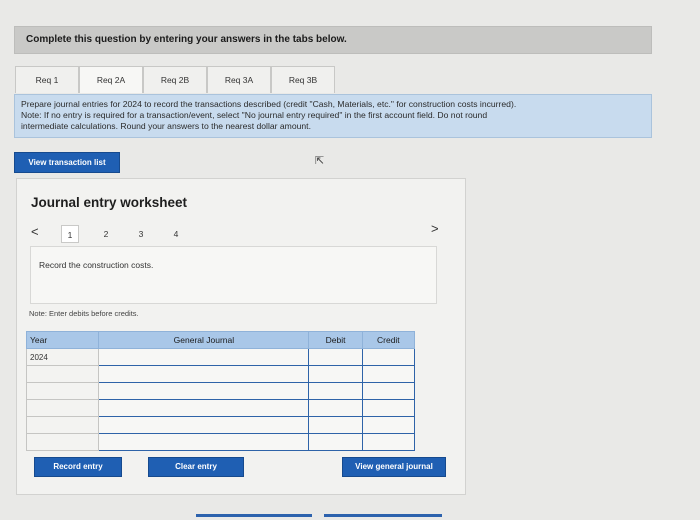 The height and width of the screenshot is (520, 700). I want to click on tab-req-1: Req 1, so click(47, 79).